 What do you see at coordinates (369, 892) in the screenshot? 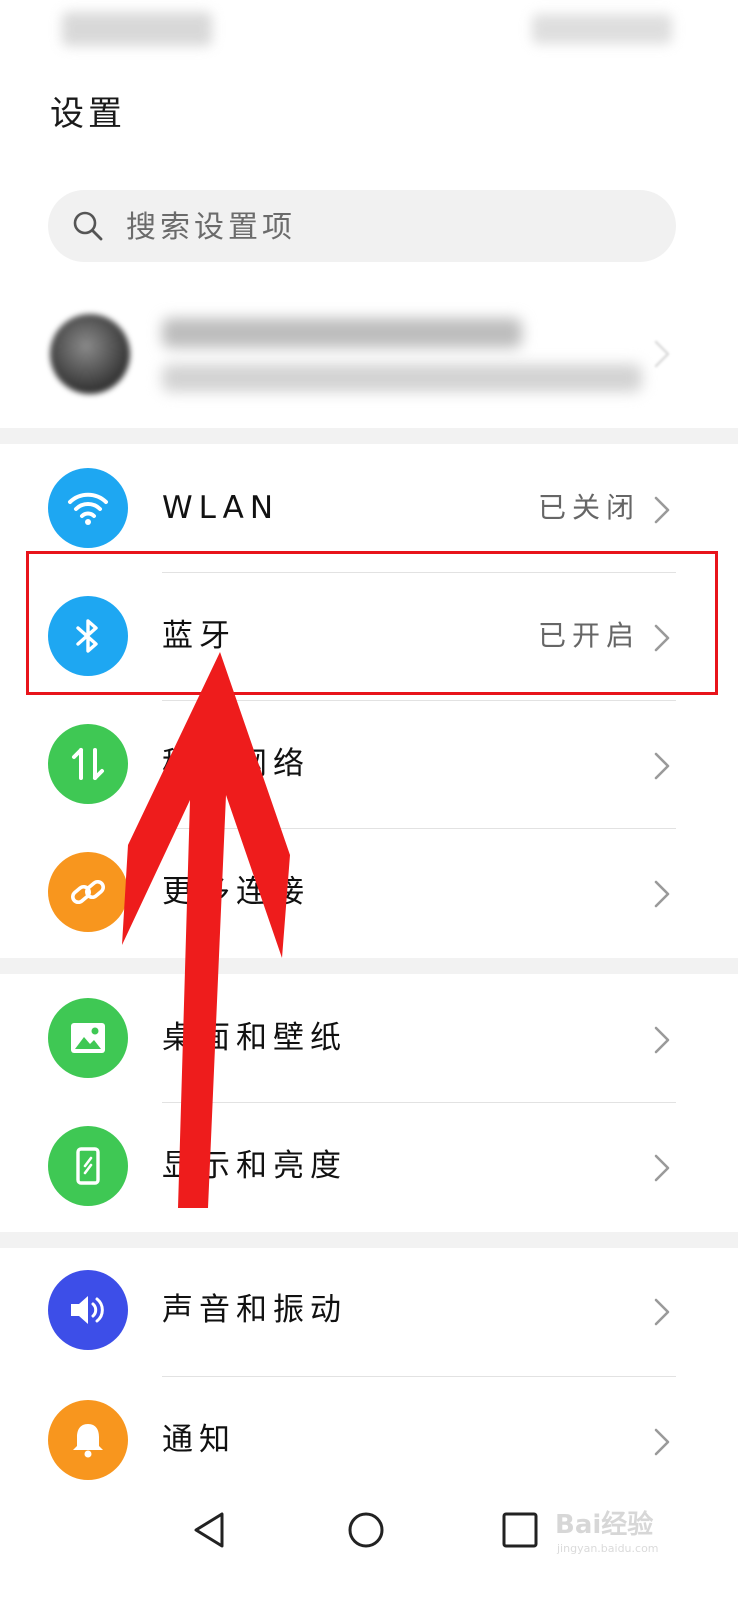
I see `settings-item-more-connections: 更多连接` at bounding box center [369, 892].